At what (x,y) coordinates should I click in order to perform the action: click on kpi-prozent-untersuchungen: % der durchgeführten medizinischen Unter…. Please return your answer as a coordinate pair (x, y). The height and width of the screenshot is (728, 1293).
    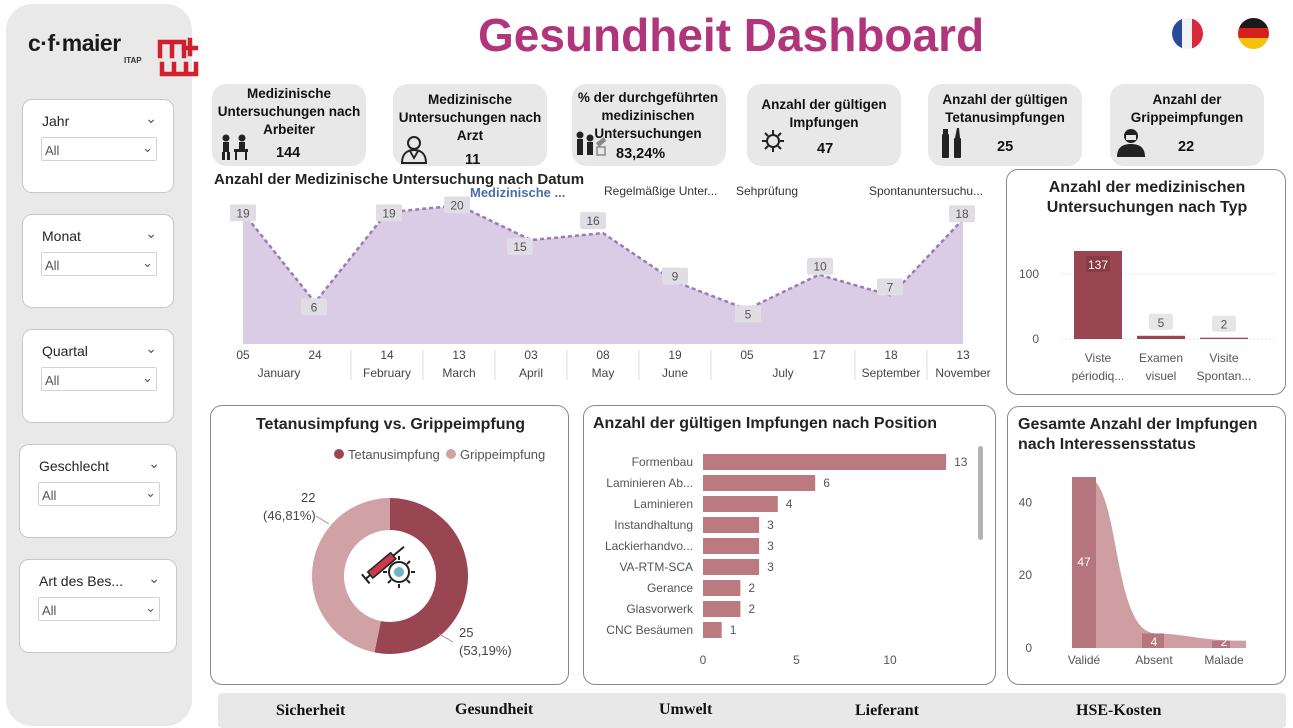
    Looking at the image, I should click on (649, 125).